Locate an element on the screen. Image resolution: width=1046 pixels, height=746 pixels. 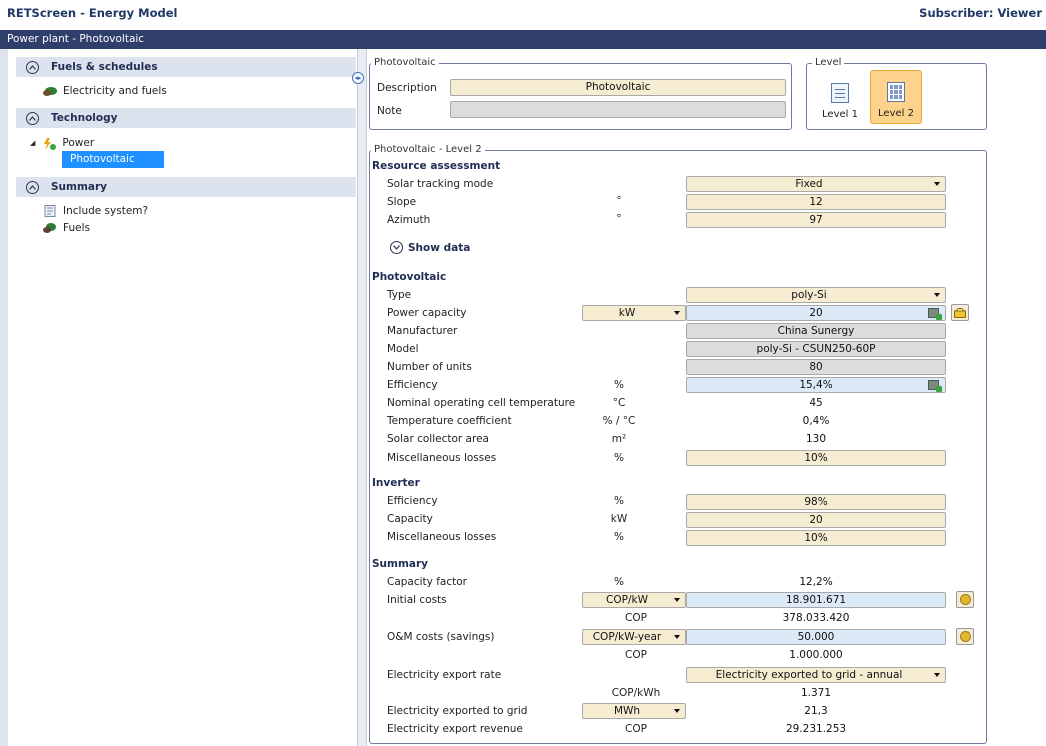
sidebar-item-electricity-fuels: Electricity and fuels is located at coordinates (87, 91).